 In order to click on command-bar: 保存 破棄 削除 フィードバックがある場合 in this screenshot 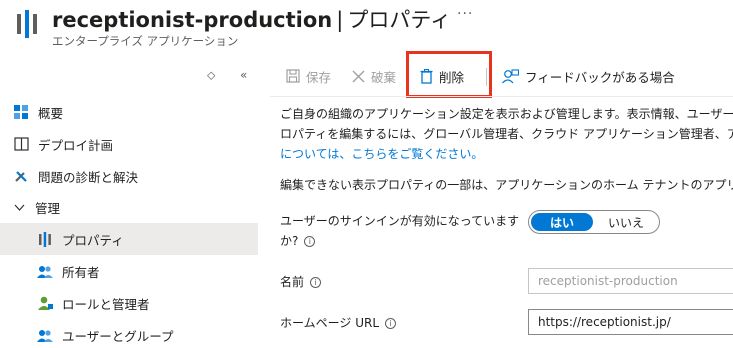, I will do `click(501, 76)`.